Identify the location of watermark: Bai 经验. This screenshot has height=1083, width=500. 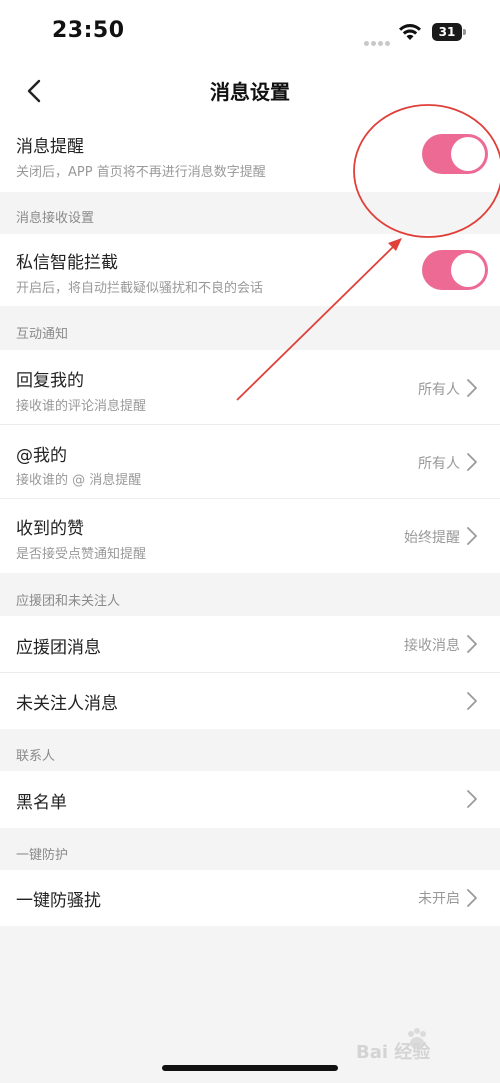
(416, 1044).